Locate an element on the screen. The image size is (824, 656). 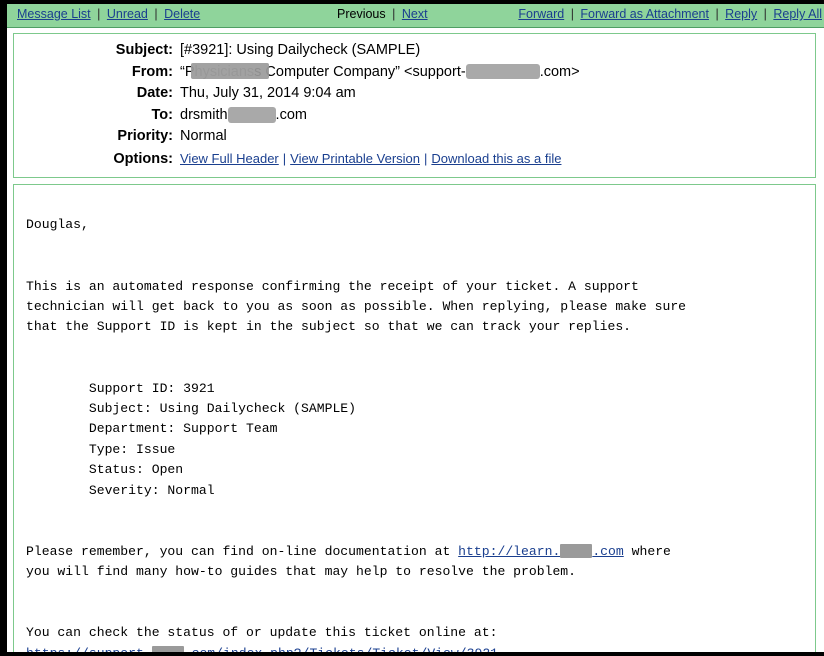
view-full-header-link: View Full Header is located at coordinates (229, 158).